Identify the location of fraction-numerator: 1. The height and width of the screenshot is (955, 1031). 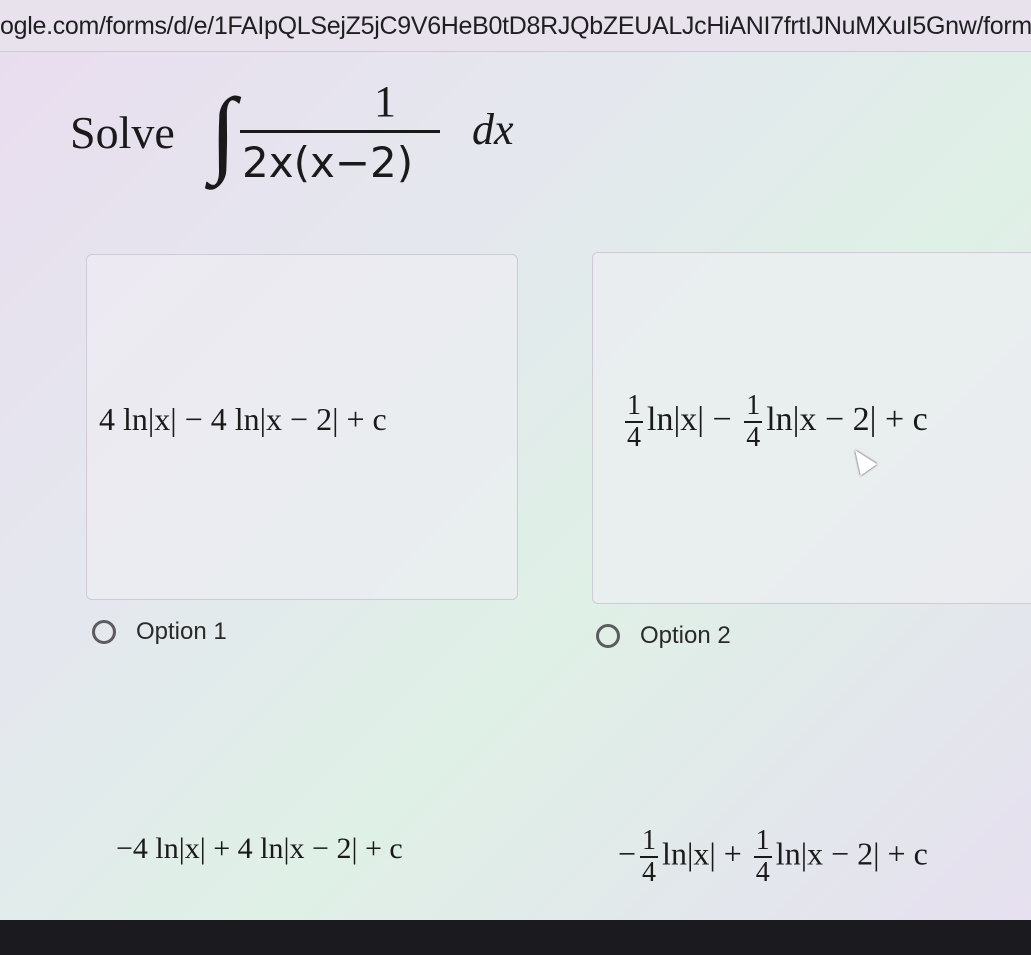
(385, 101).